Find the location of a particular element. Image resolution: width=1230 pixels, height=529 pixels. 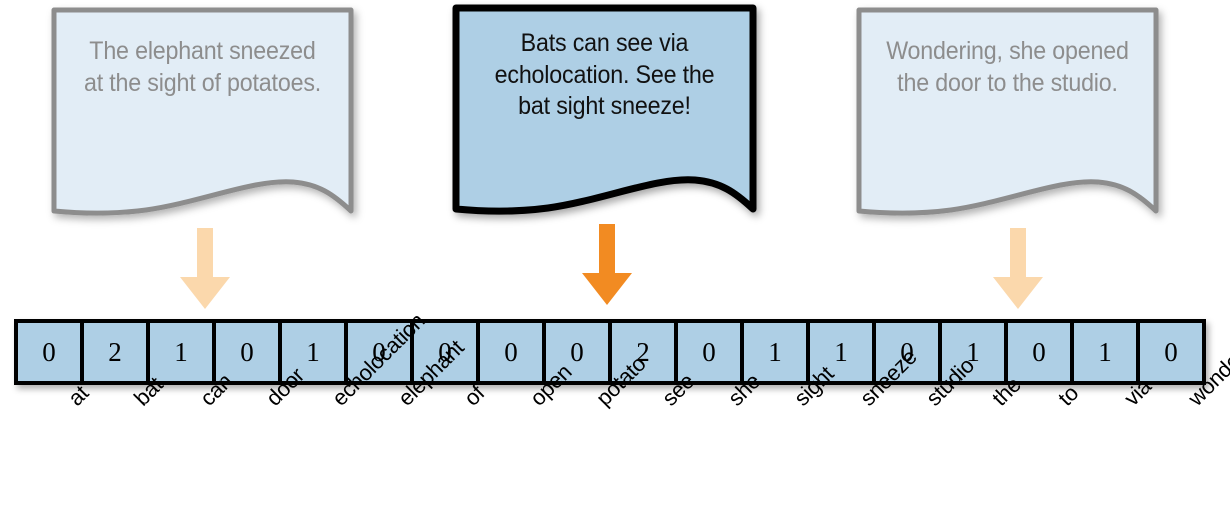

vocabulary-label: wonder is located at coordinates (1206, 377).